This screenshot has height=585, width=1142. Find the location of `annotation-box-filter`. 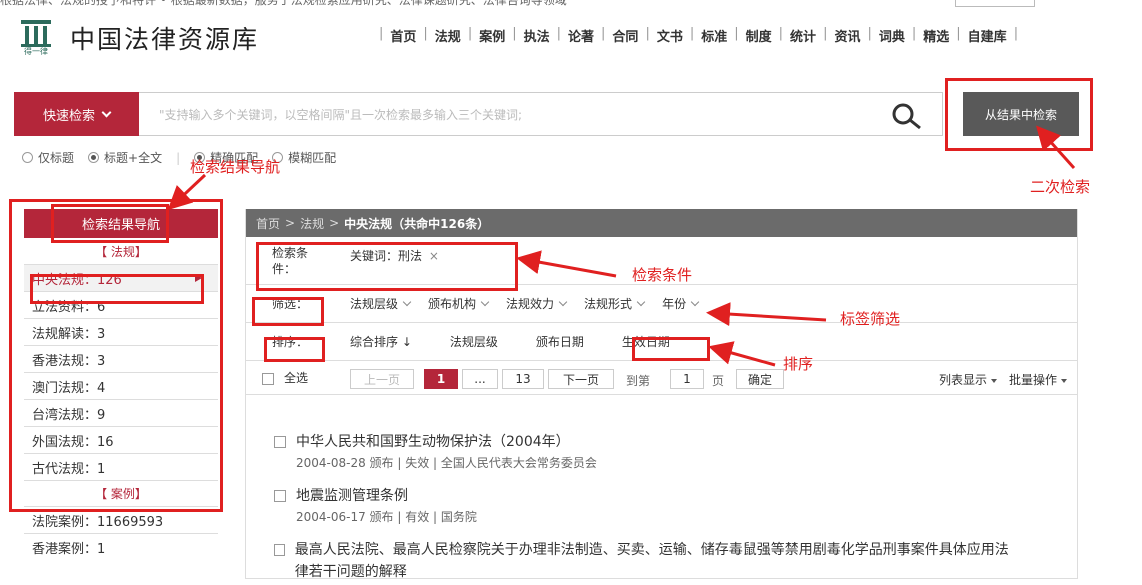

annotation-box-filter is located at coordinates (288, 311).